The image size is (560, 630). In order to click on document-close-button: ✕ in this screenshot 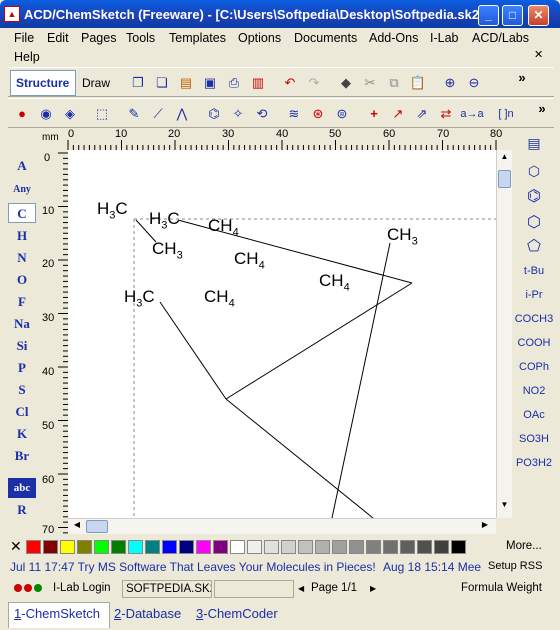, I will do `click(538, 54)`.